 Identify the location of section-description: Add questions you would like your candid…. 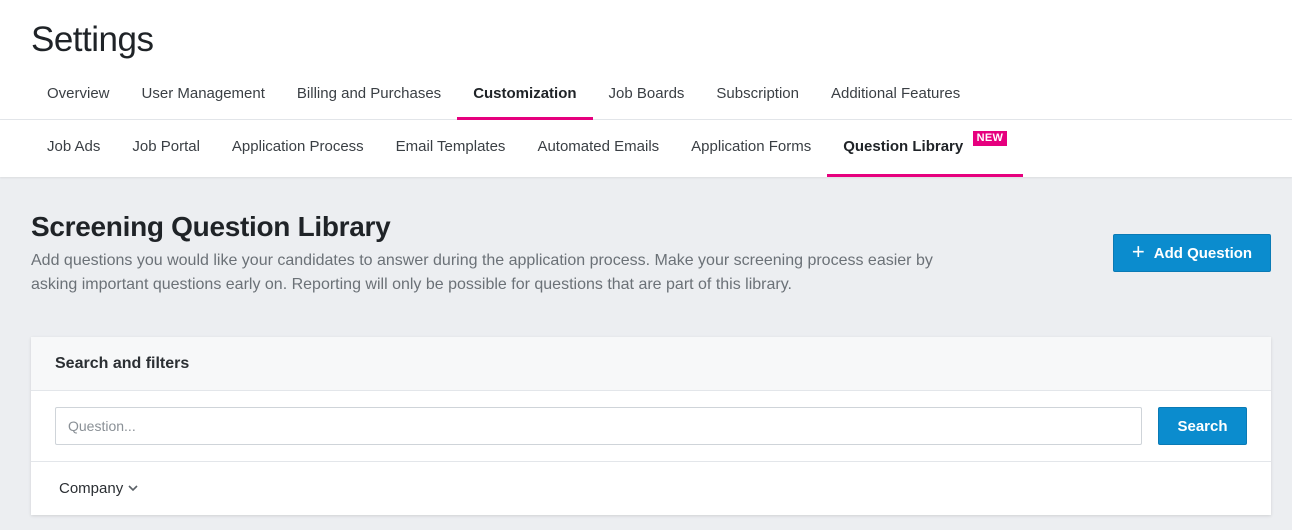
(482, 272).